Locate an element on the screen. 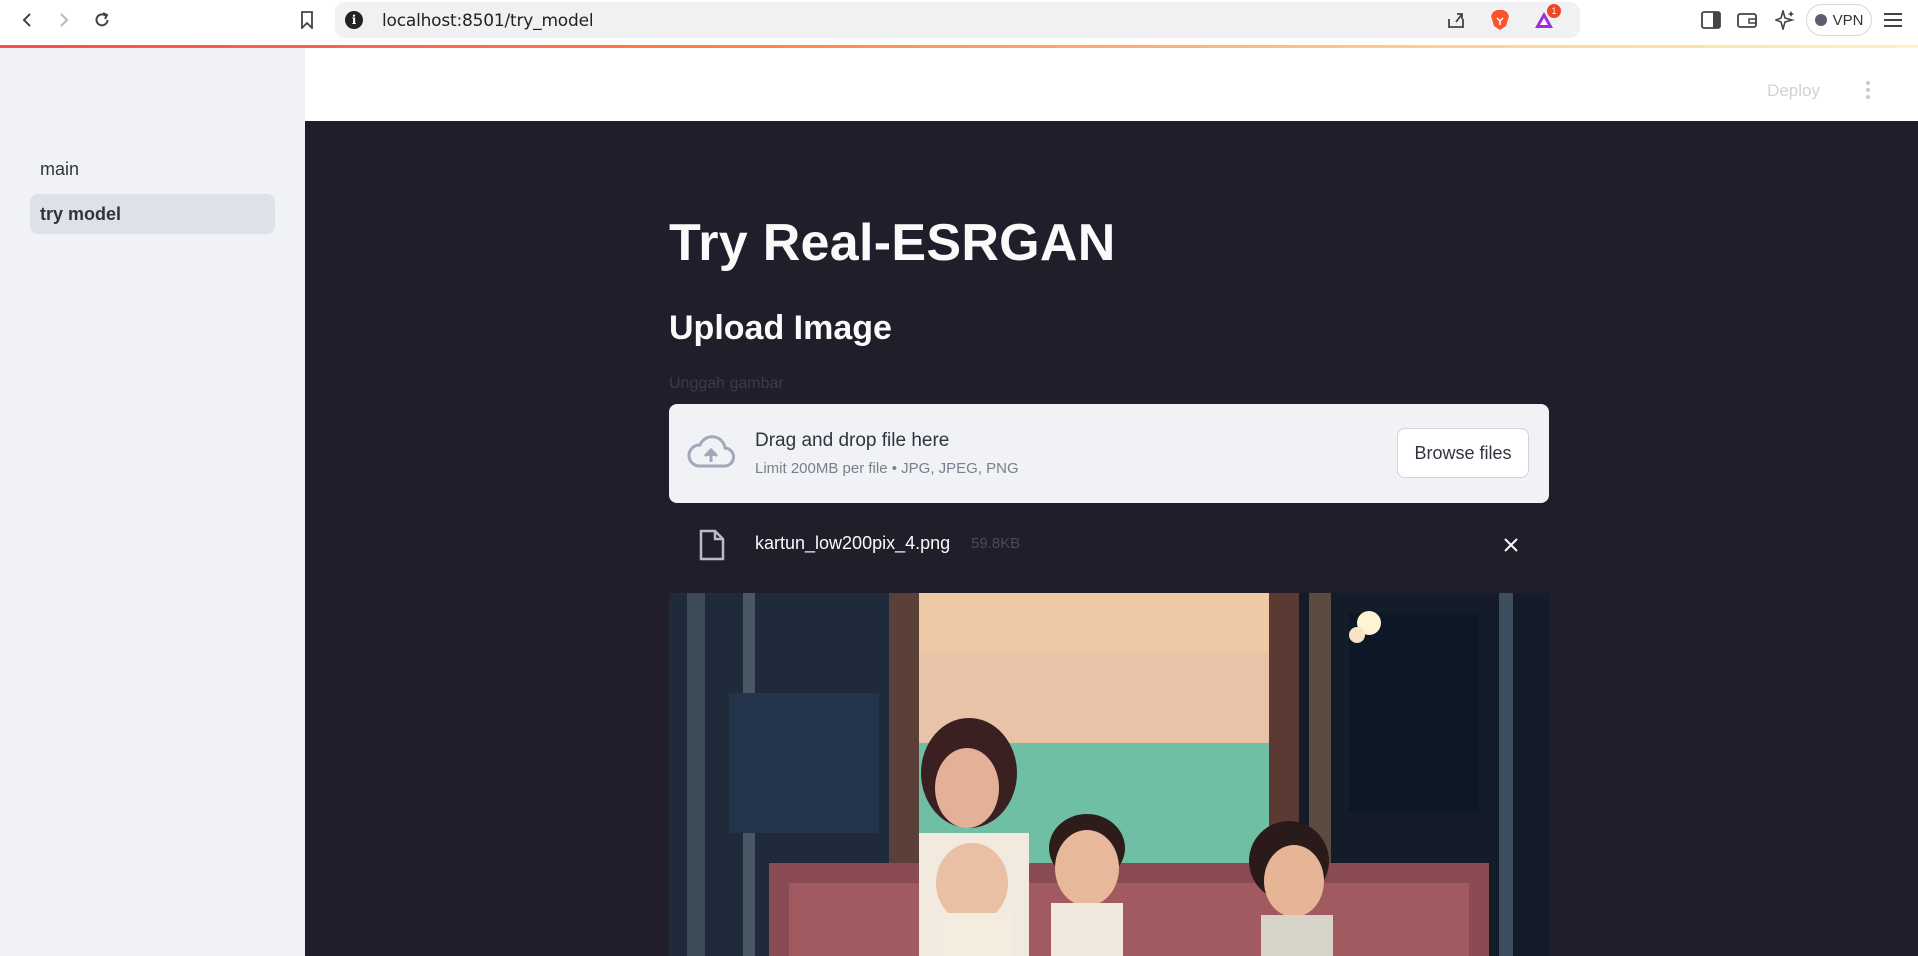  vpn-label: VPN is located at coordinates (1848, 20).